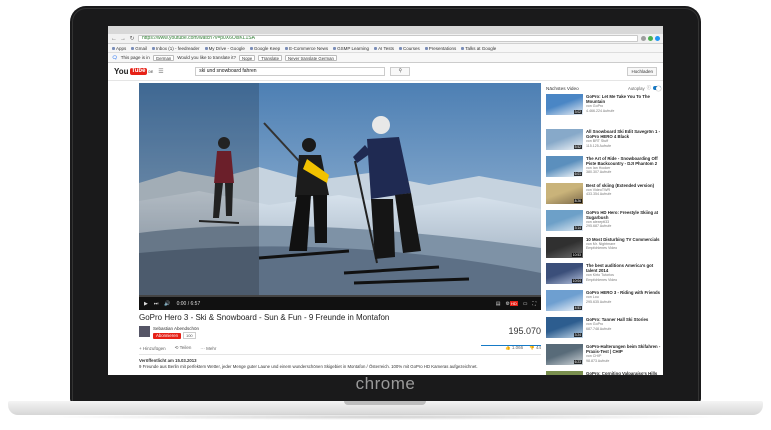 The width and height of the screenshot is (771, 430). Describe the element at coordinates (564, 139) in the screenshot. I see `video-thumbnail: 5:52` at that location.